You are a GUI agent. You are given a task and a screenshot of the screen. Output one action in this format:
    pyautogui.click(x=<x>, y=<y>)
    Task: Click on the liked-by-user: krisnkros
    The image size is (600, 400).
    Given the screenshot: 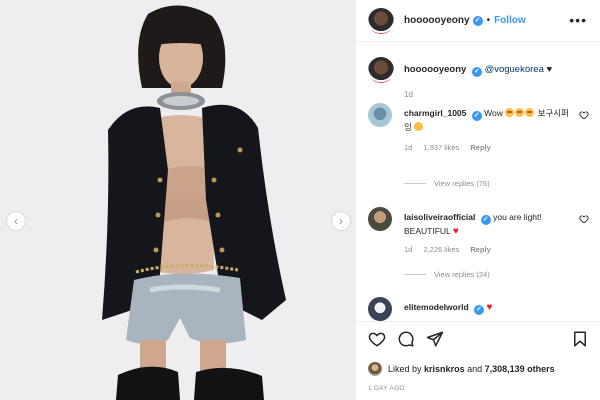 What is the action you would take?
    pyautogui.click(x=444, y=369)
    